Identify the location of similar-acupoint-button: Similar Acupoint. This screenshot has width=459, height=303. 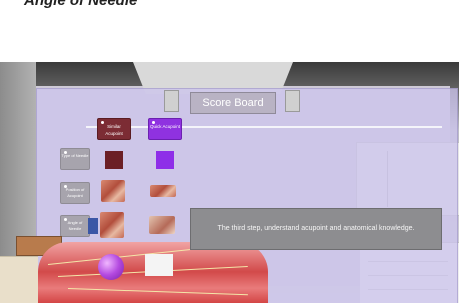
(114, 129).